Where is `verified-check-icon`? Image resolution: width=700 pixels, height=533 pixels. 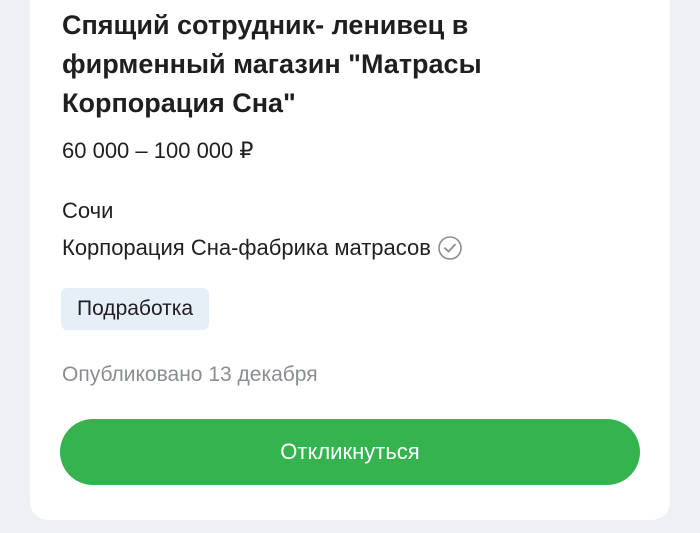
verified-check-icon is located at coordinates (450, 248).